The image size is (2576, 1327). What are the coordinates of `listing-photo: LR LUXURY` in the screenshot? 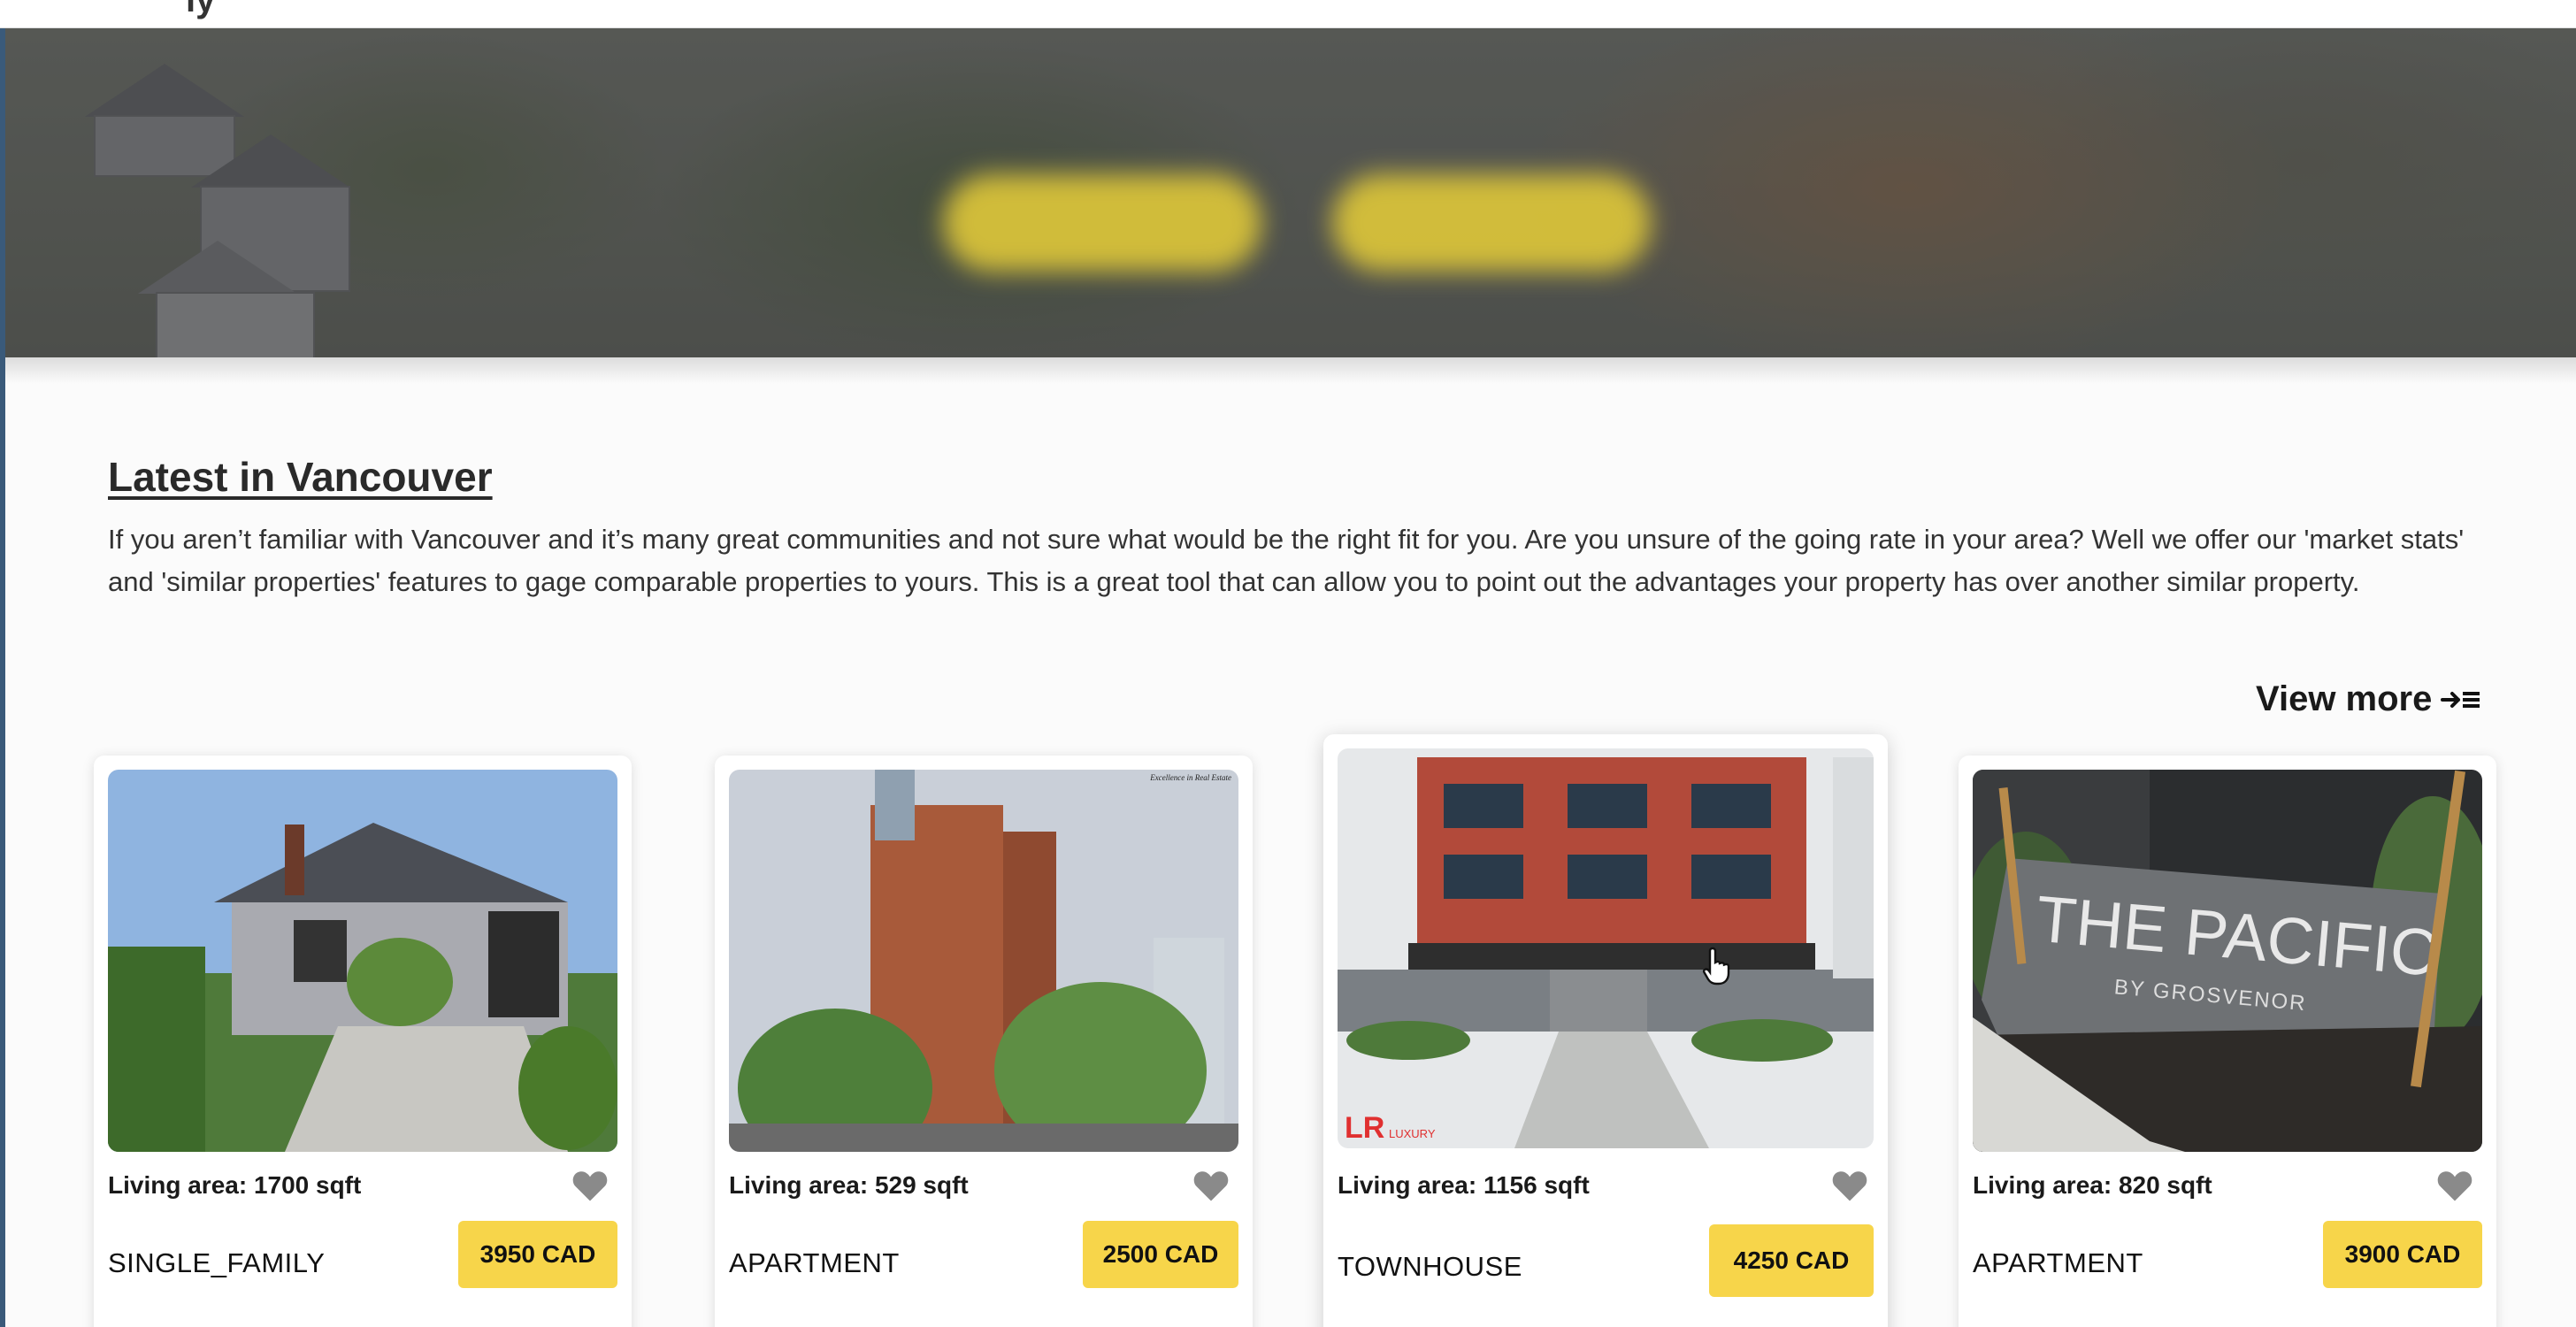 It's located at (1606, 948).